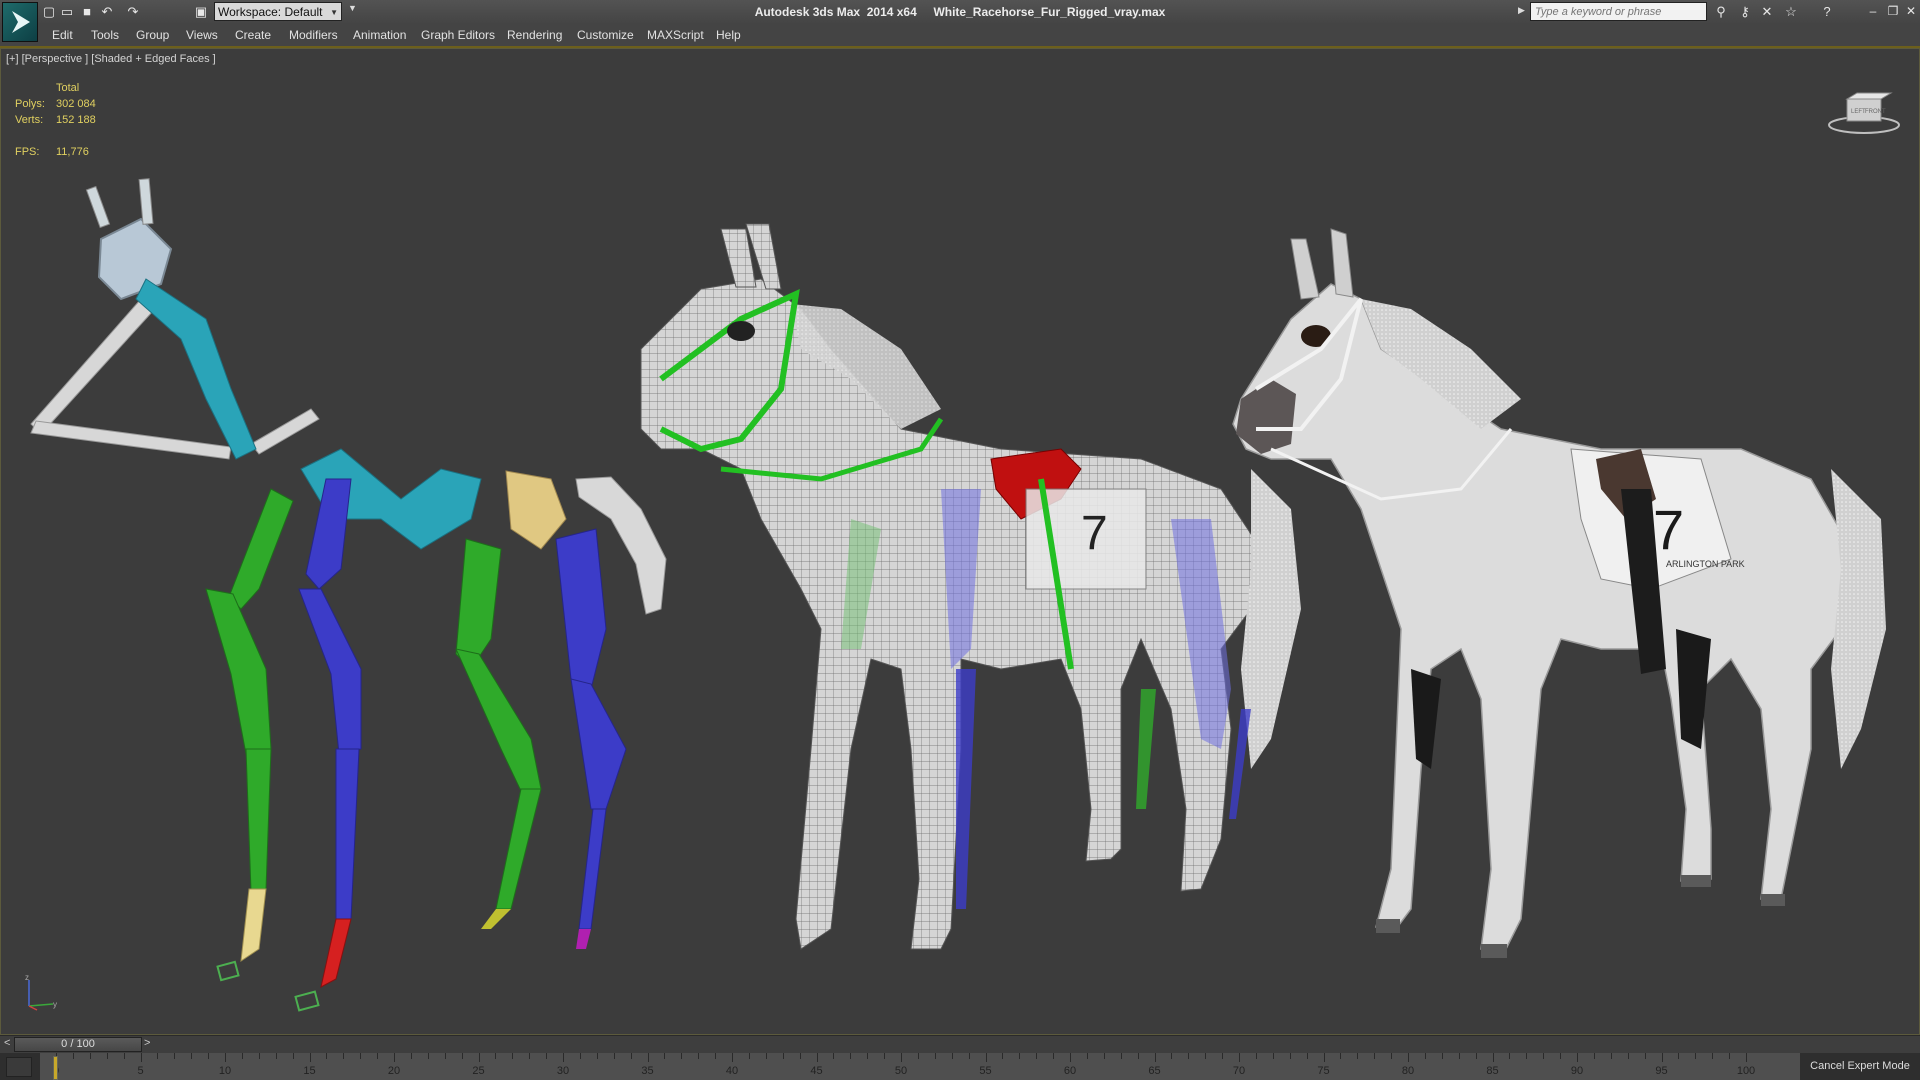 The height and width of the screenshot is (1080, 1920). What do you see at coordinates (1094, 533) in the screenshot?
I see `wire-saddle-number: 7` at bounding box center [1094, 533].